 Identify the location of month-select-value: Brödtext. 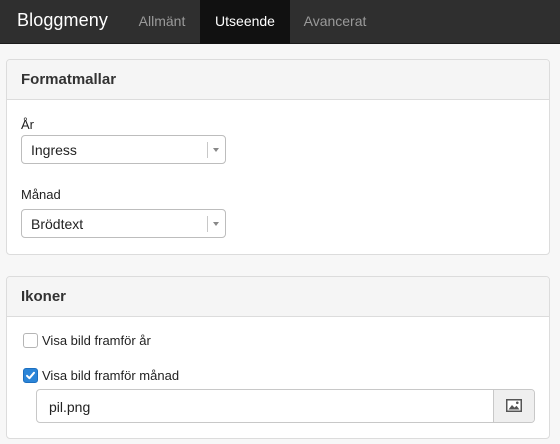
(57, 224).